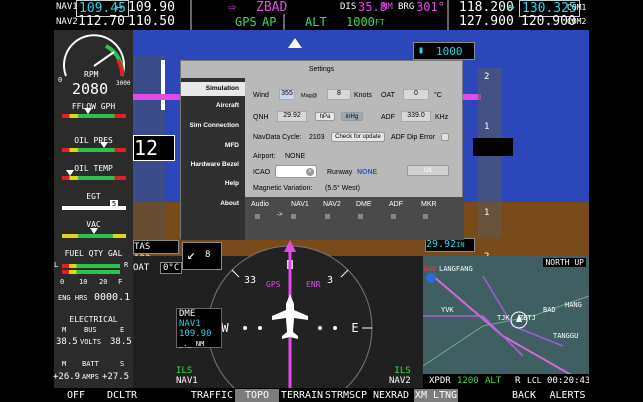 Image resolution: width=643 pixels, height=402 pixels. Describe the element at coordinates (232, 145) in the screenshot. I see `settings-tab-mfd: MFD` at that location.